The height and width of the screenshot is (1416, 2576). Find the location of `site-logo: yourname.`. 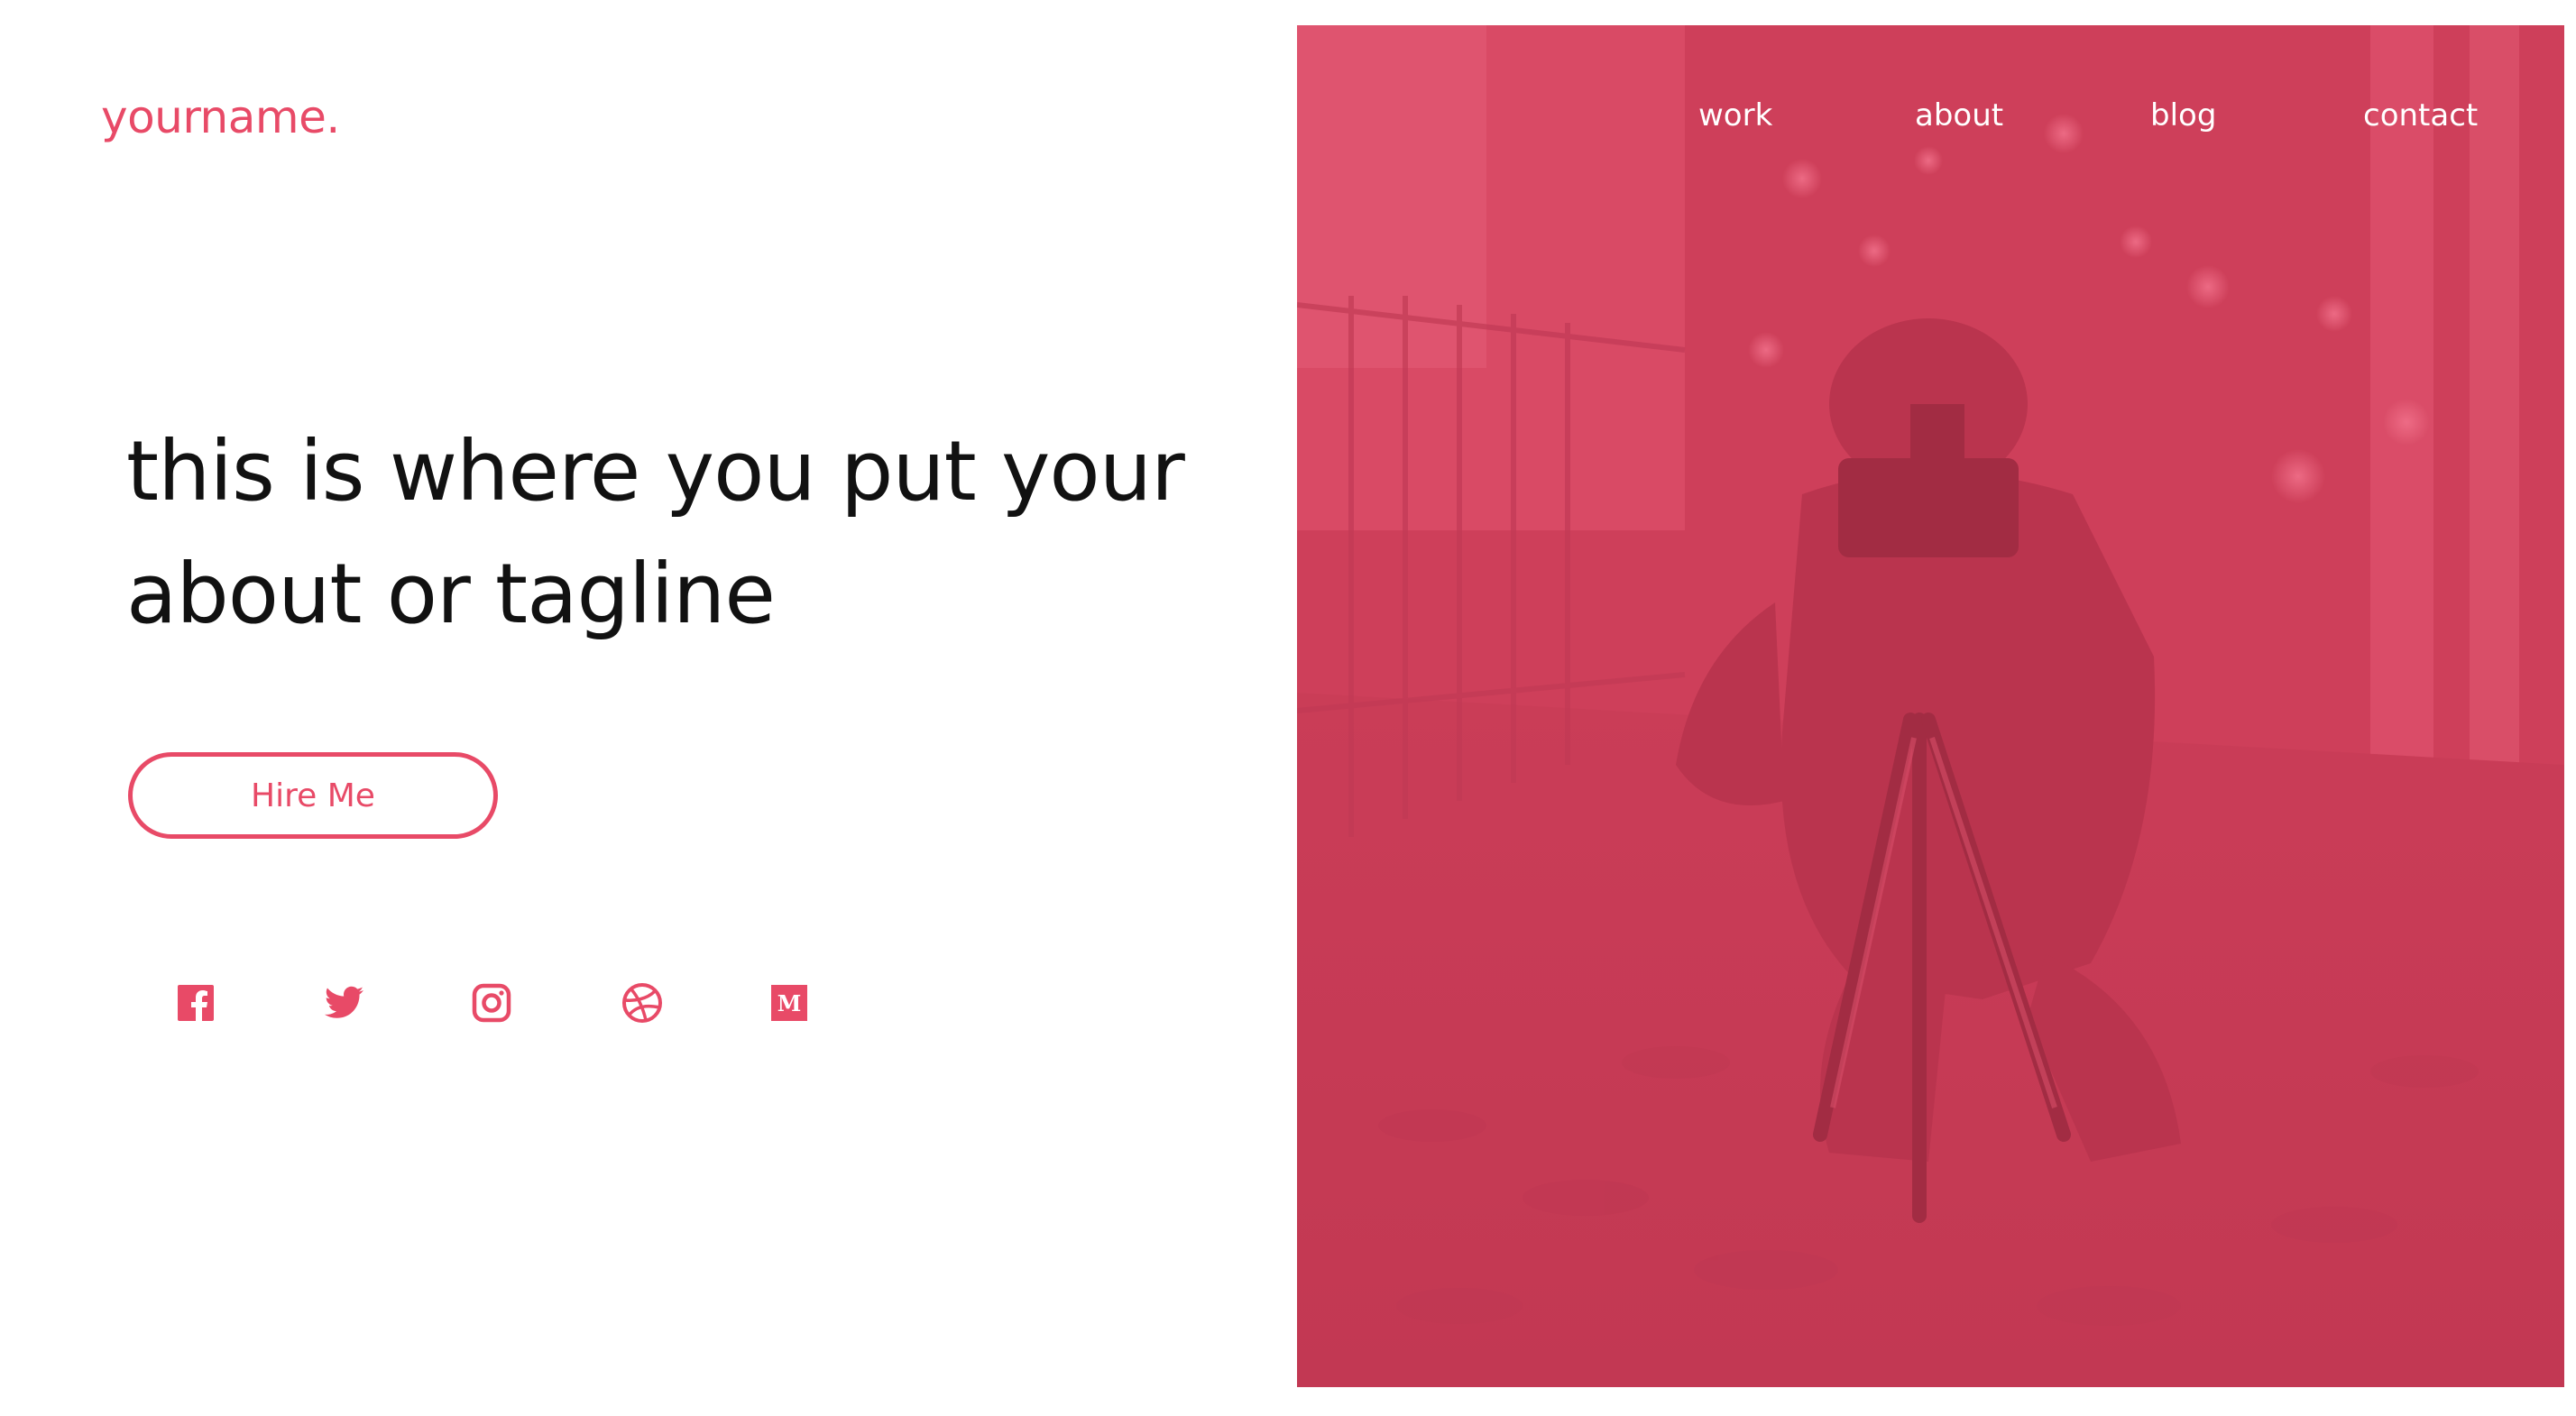

site-logo: yourname. is located at coordinates (221, 118).